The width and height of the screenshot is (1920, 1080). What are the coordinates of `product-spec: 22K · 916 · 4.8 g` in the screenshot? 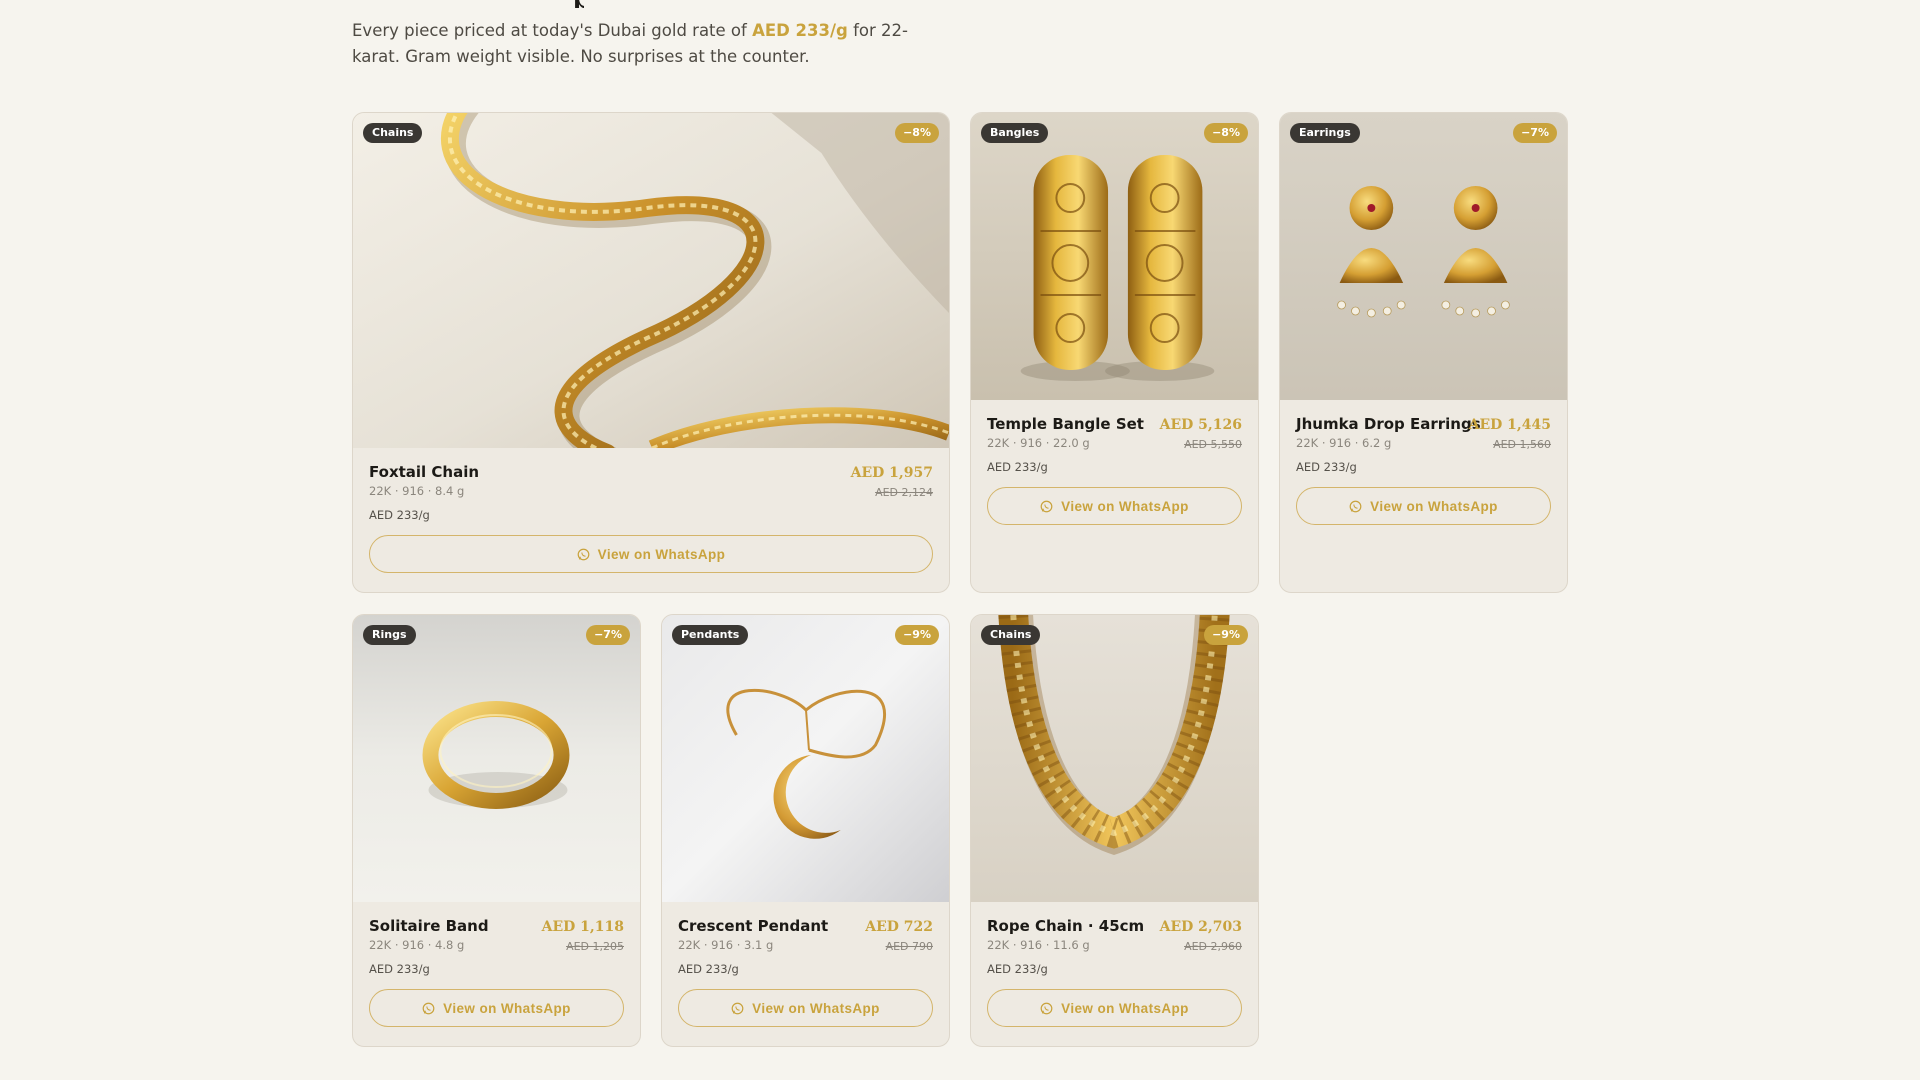 It's located at (417, 945).